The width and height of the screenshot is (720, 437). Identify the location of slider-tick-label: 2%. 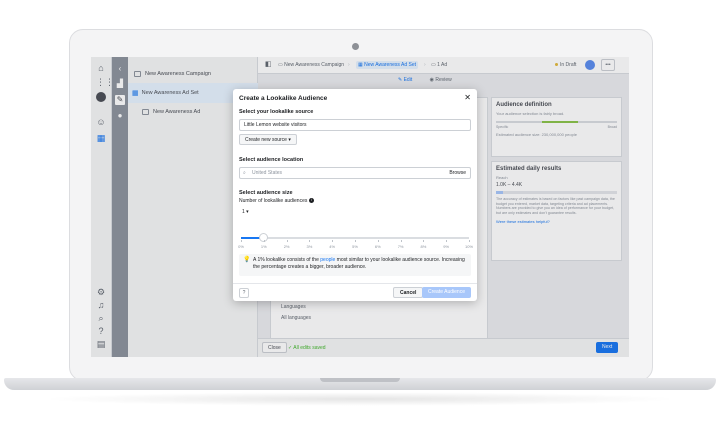
(286, 246).